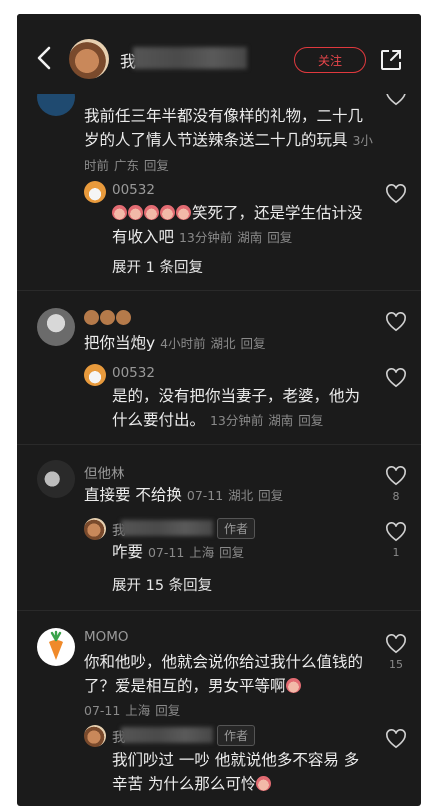 The height and width of the screenshot is (810, 436). I want to click on author-name-redaction, so click(190, 58).